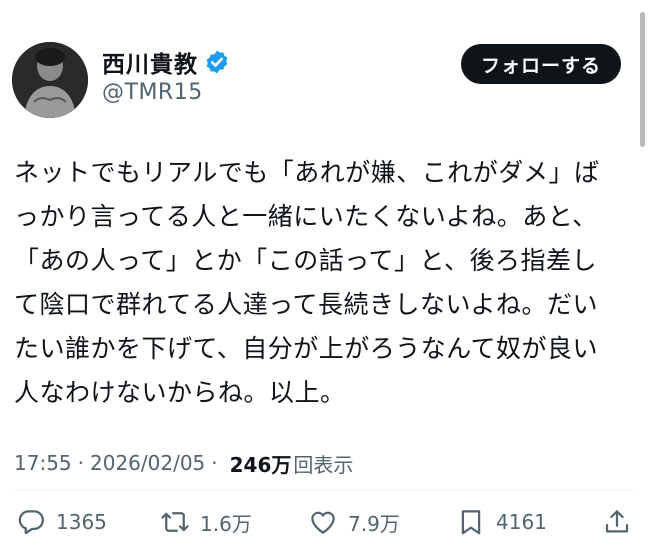  What do you see at coordinates (541, 64) in the screenshot?
I see `follow-button: フォローする` at bounding box center [541, 64].